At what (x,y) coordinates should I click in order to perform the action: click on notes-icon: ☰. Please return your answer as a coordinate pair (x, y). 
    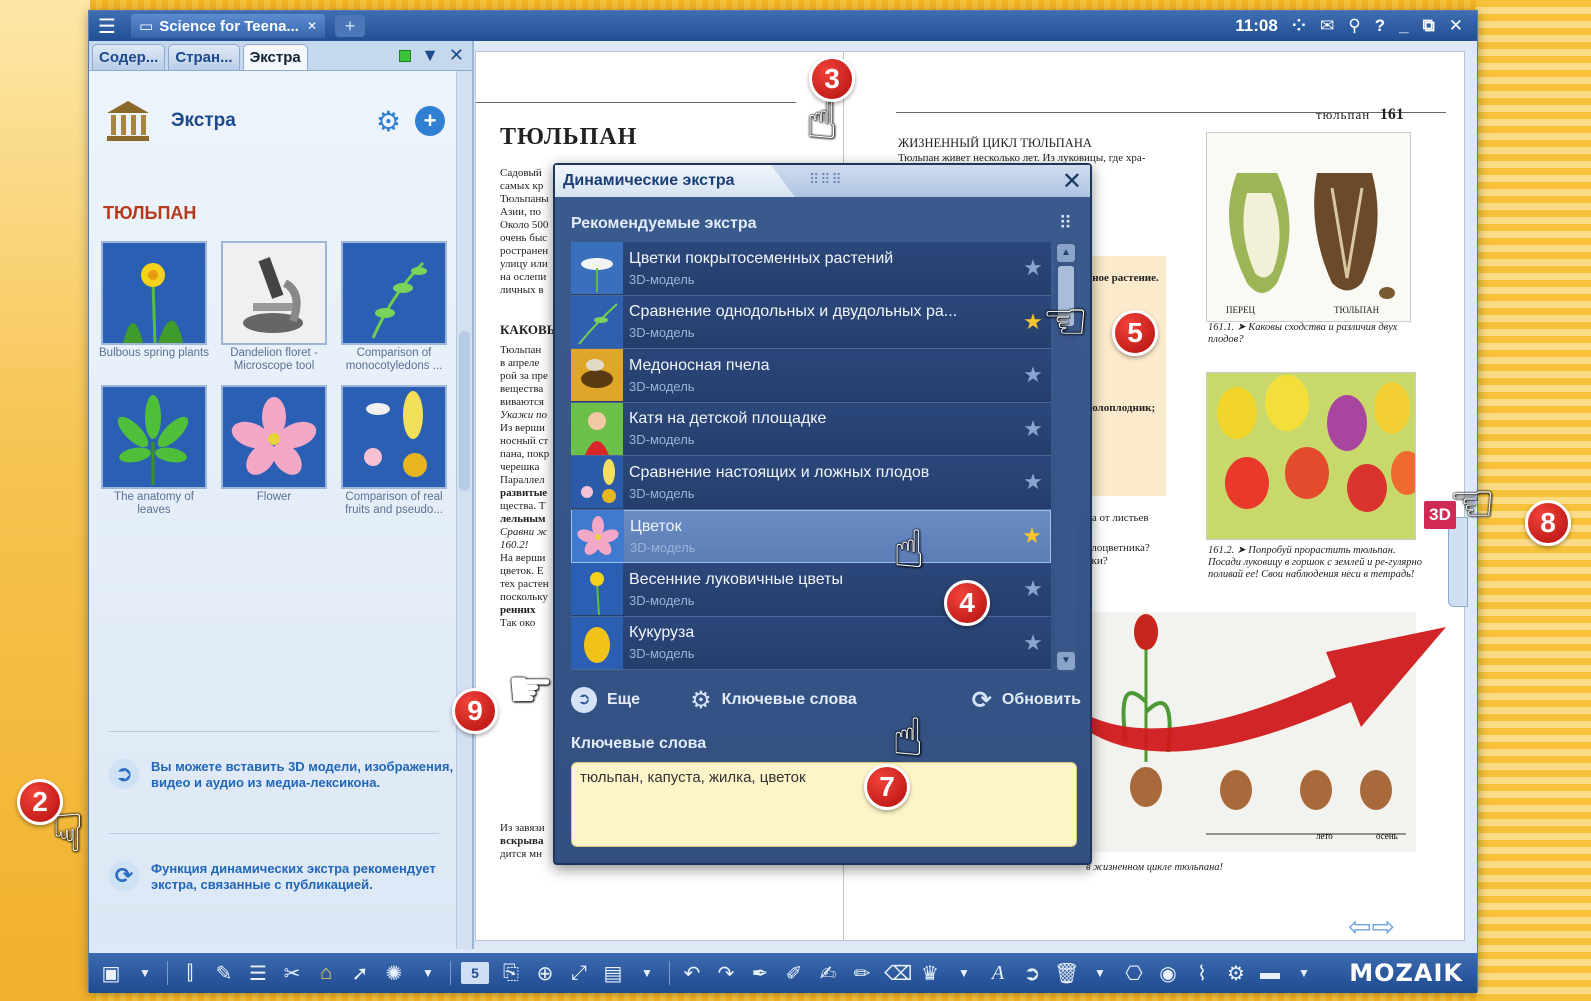
    Looking at the image, I should click on (258, 973).